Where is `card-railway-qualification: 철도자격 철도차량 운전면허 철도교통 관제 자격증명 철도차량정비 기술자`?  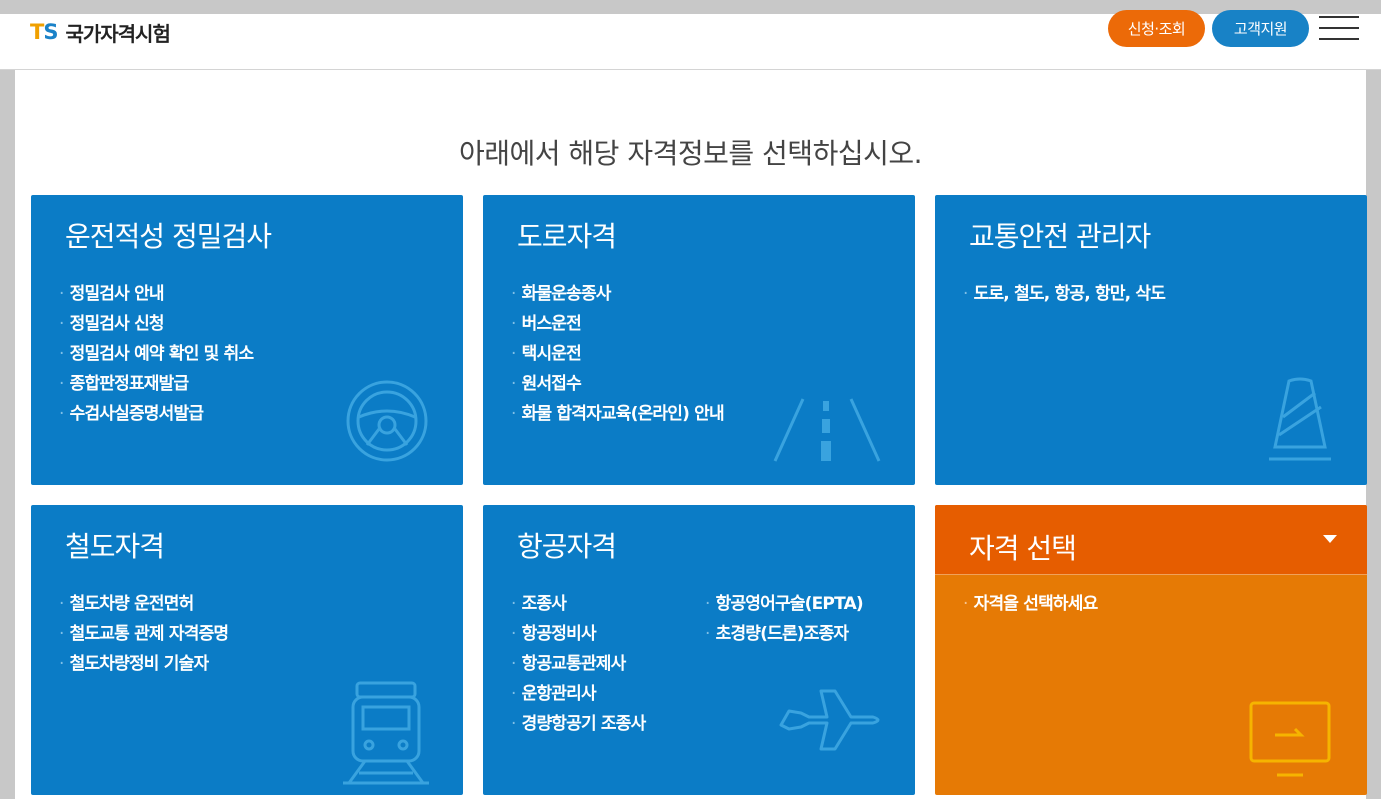 card-railway-qualification: 철도자격 철도차량 운전면허 철도교통 관제 자격증명 철도차량정비 기술자 is located at coordinates (247, 650).